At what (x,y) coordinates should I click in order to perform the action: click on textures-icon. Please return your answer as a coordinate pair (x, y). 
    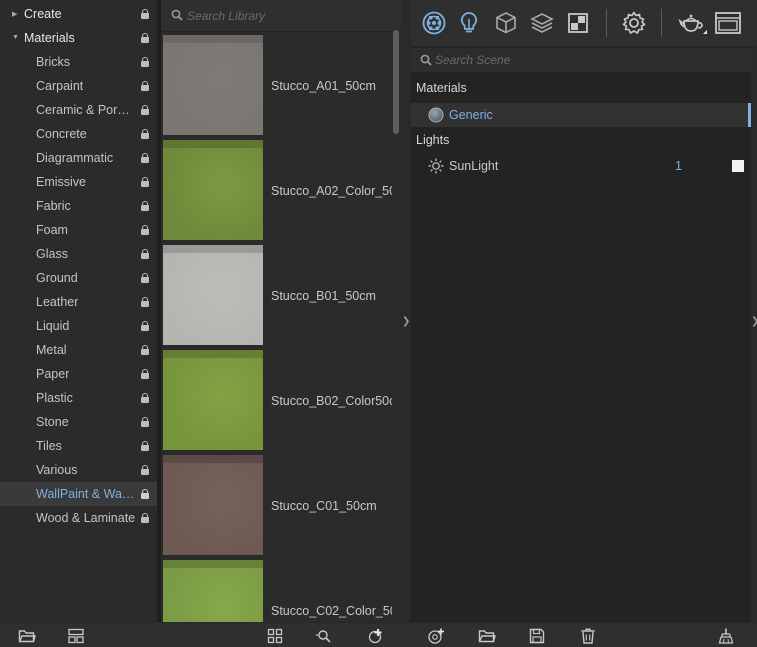
    Looking at the image, I should click on (578, 23).